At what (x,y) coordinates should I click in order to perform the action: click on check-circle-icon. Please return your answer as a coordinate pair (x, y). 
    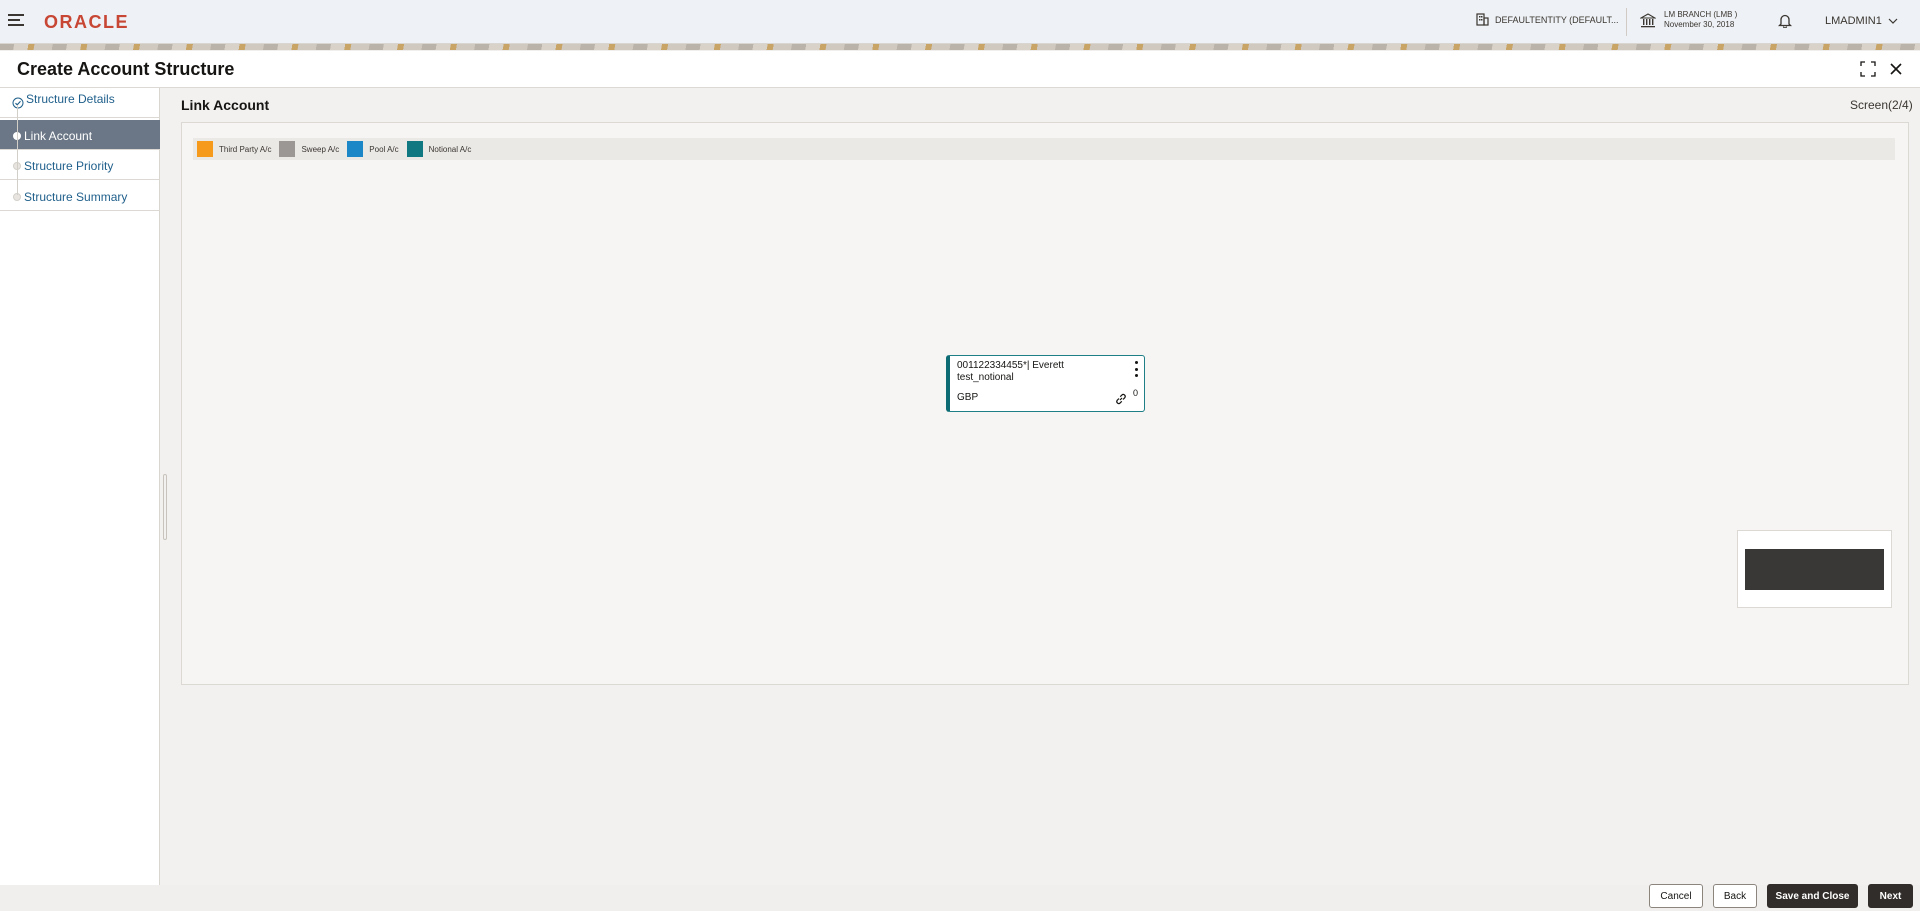
    Looking at the image, I should click on (18, 103).